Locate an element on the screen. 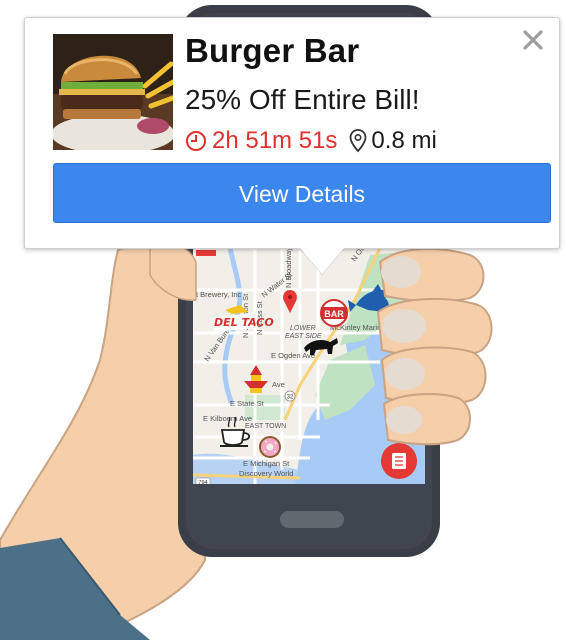  map-label-kilbourn: E Kilbourn Ave is located at coordinates (227, 418).